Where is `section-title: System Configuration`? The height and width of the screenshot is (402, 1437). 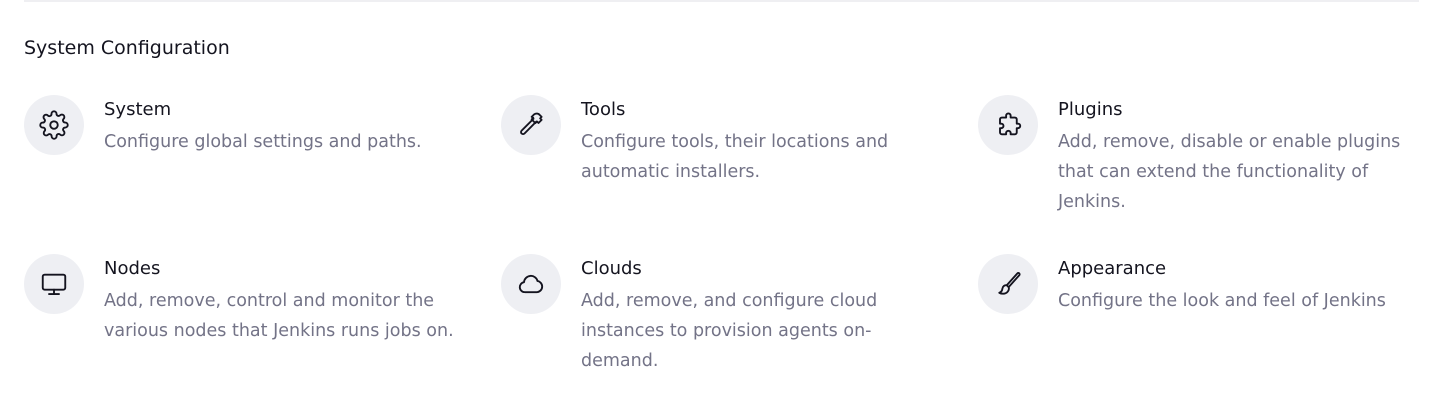
section-title: System Configuration is located at coordinates (127, 48).